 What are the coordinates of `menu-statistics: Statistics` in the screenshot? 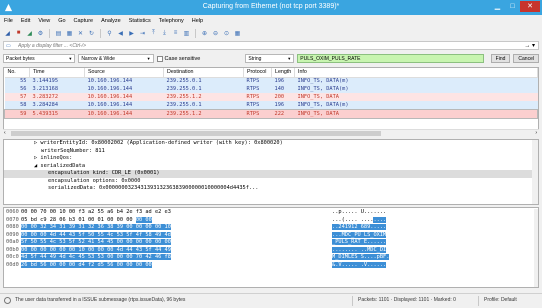 It's located at (140, 21).